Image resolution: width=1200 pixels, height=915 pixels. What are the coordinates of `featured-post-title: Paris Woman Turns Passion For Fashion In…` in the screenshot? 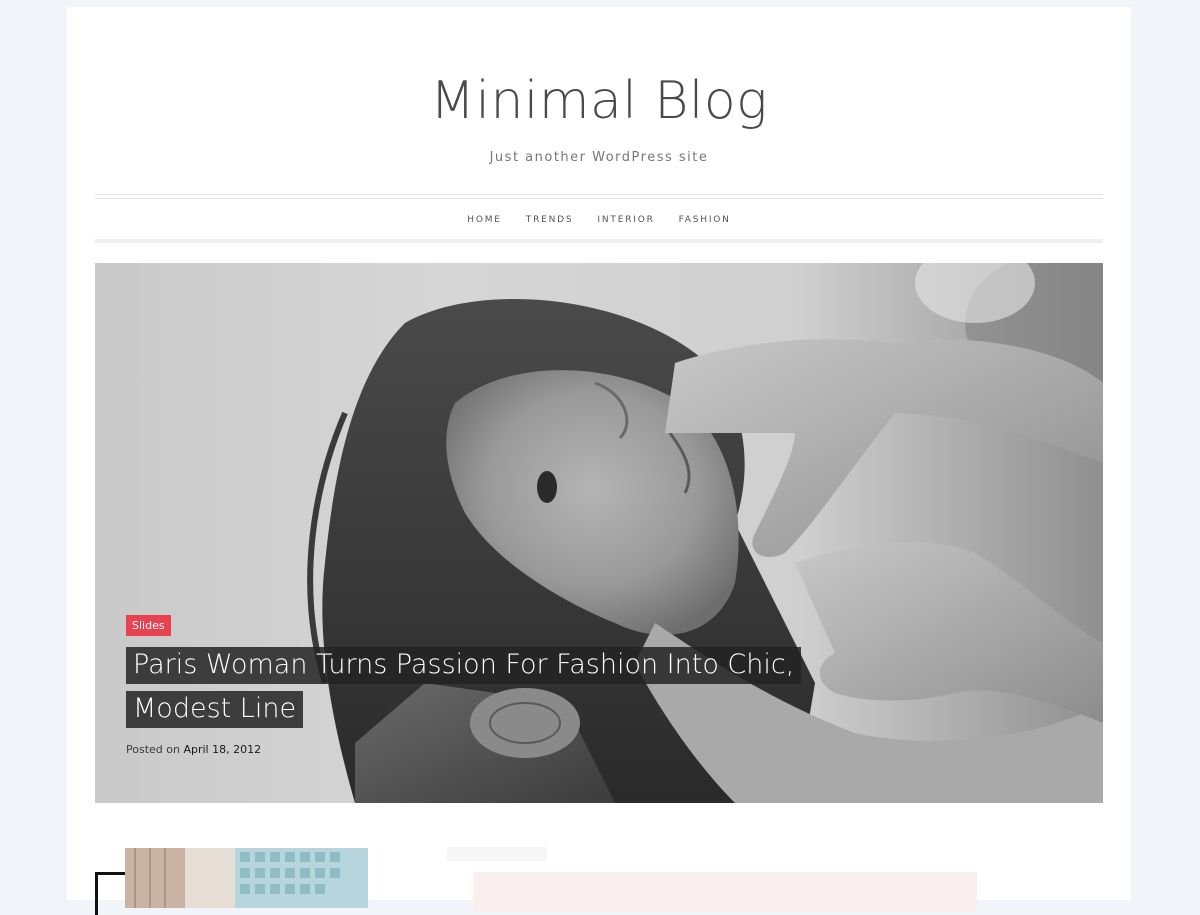 It's located at (476, 686).